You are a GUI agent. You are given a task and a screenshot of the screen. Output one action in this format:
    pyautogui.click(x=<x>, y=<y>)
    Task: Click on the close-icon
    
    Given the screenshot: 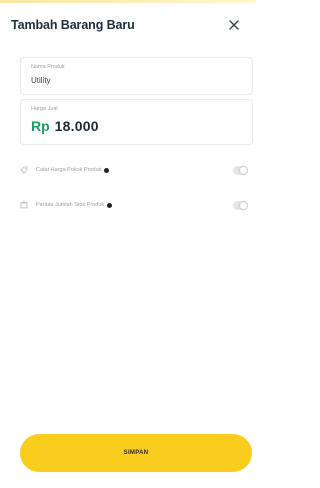 What is the action you would take?
    pyautogui.click(x=234, y=25)
    